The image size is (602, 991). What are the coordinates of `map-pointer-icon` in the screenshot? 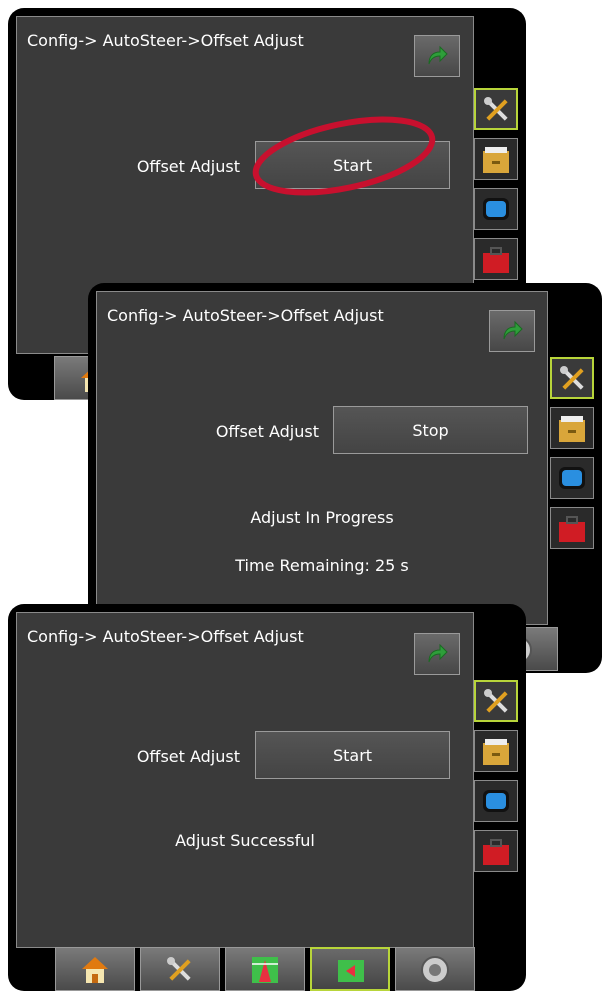 It's located at (351, 971).